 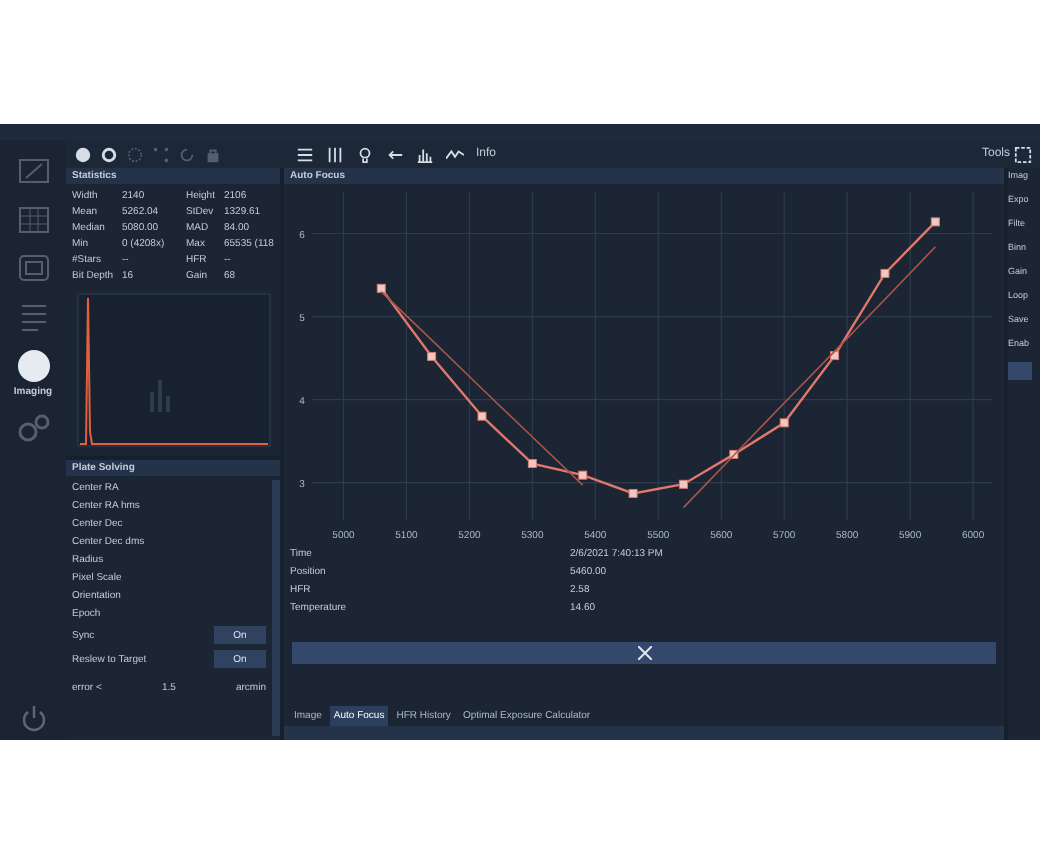 I want to click on ring-icon, so click(x=109, y=154).